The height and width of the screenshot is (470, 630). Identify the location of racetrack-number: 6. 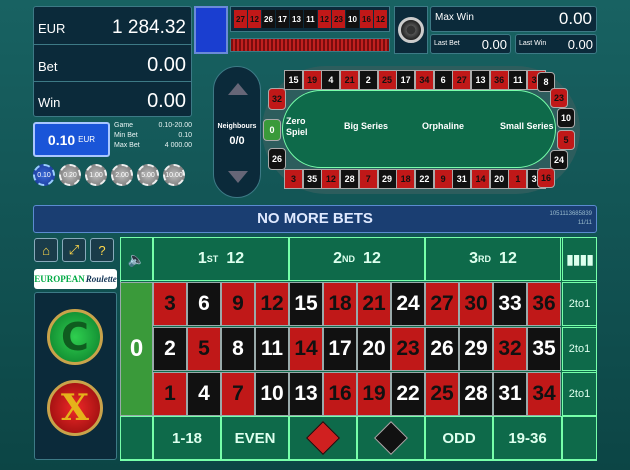
(443, 80).